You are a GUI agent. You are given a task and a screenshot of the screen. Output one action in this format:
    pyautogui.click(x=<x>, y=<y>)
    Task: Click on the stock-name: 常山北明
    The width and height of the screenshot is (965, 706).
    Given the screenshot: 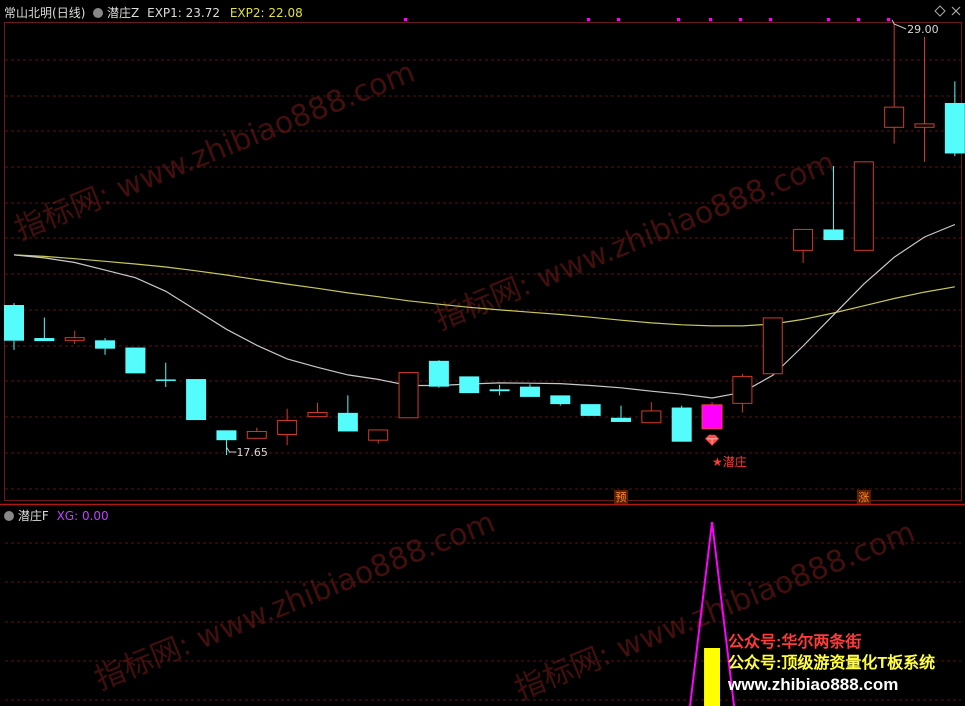 What is the action you would take?
    pyautogui.click(x=28, y=13)
    